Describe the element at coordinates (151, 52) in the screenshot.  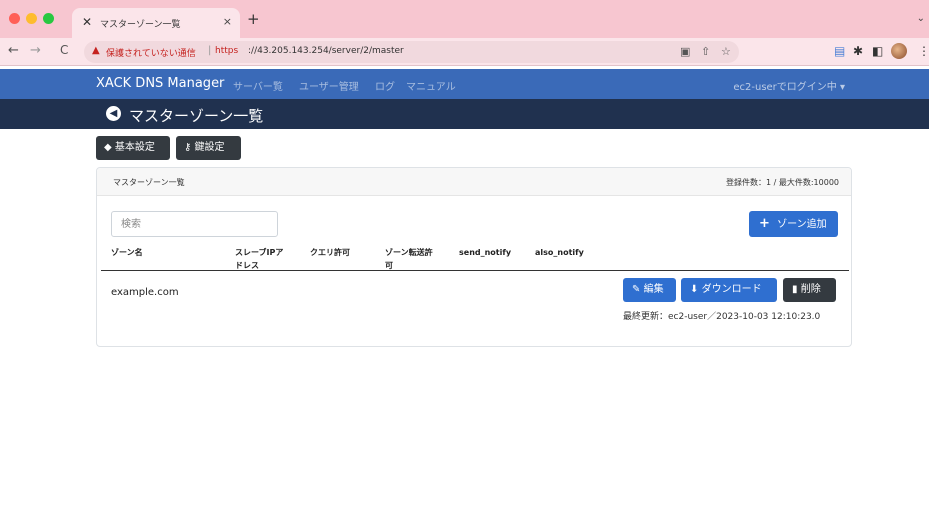
I see `security-status: 保護されていない通信` at that location.